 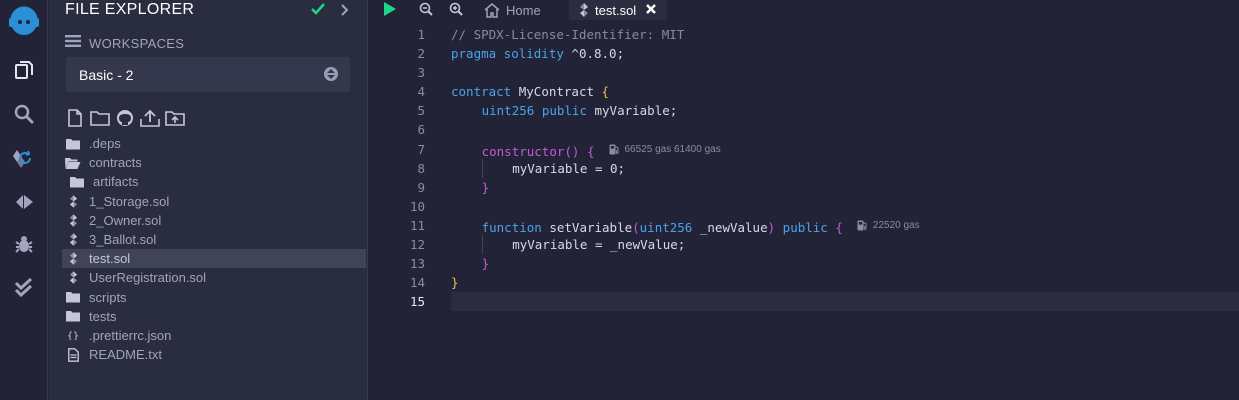 I want to click on tab-test-sol: test.sol, so click(x=618, y=10).